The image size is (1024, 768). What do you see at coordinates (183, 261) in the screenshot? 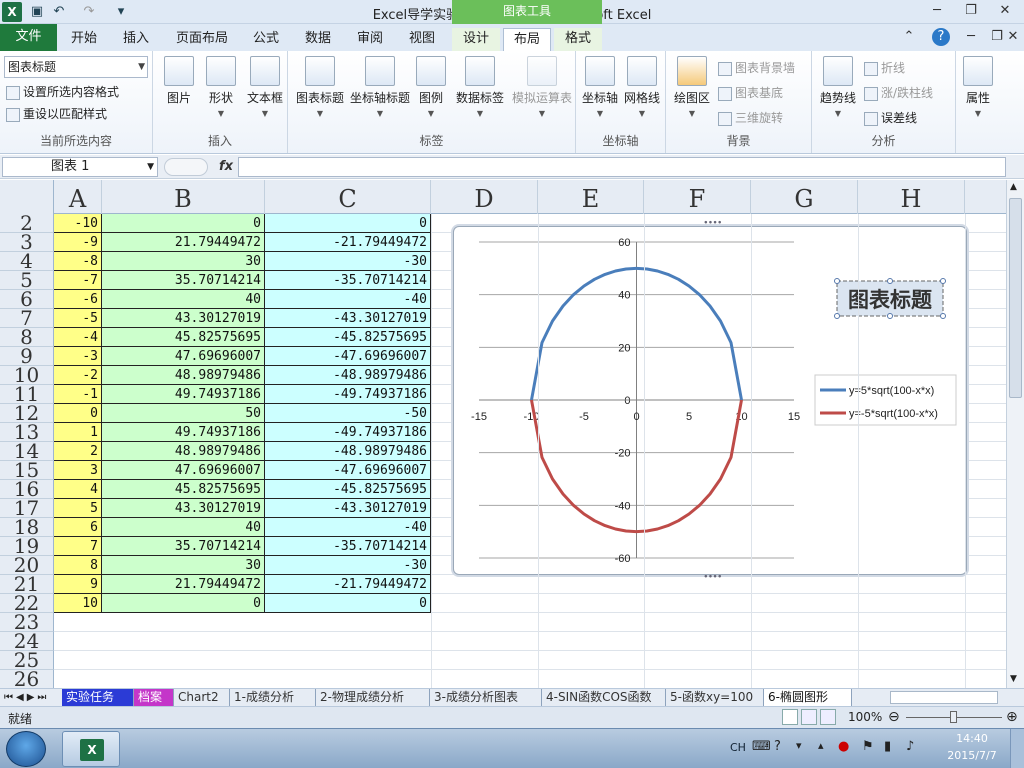
I see `cell-b4: 30` at bounding box center [183, 261].